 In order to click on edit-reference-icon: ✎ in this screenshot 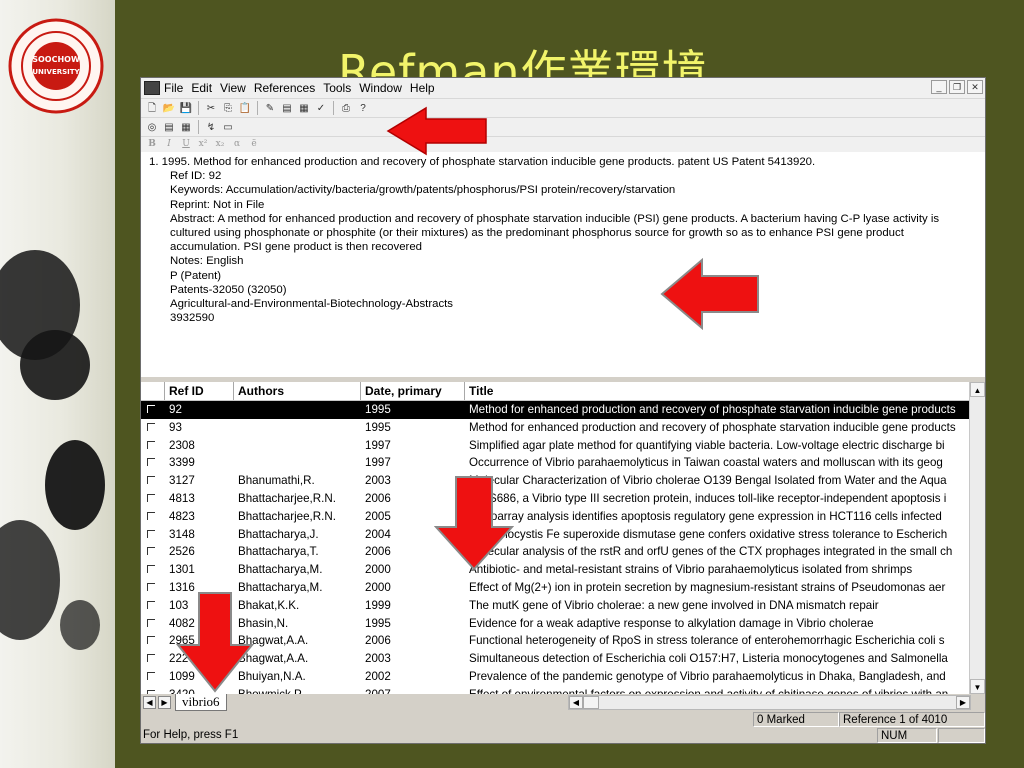, I will do `click(270, 108)`.